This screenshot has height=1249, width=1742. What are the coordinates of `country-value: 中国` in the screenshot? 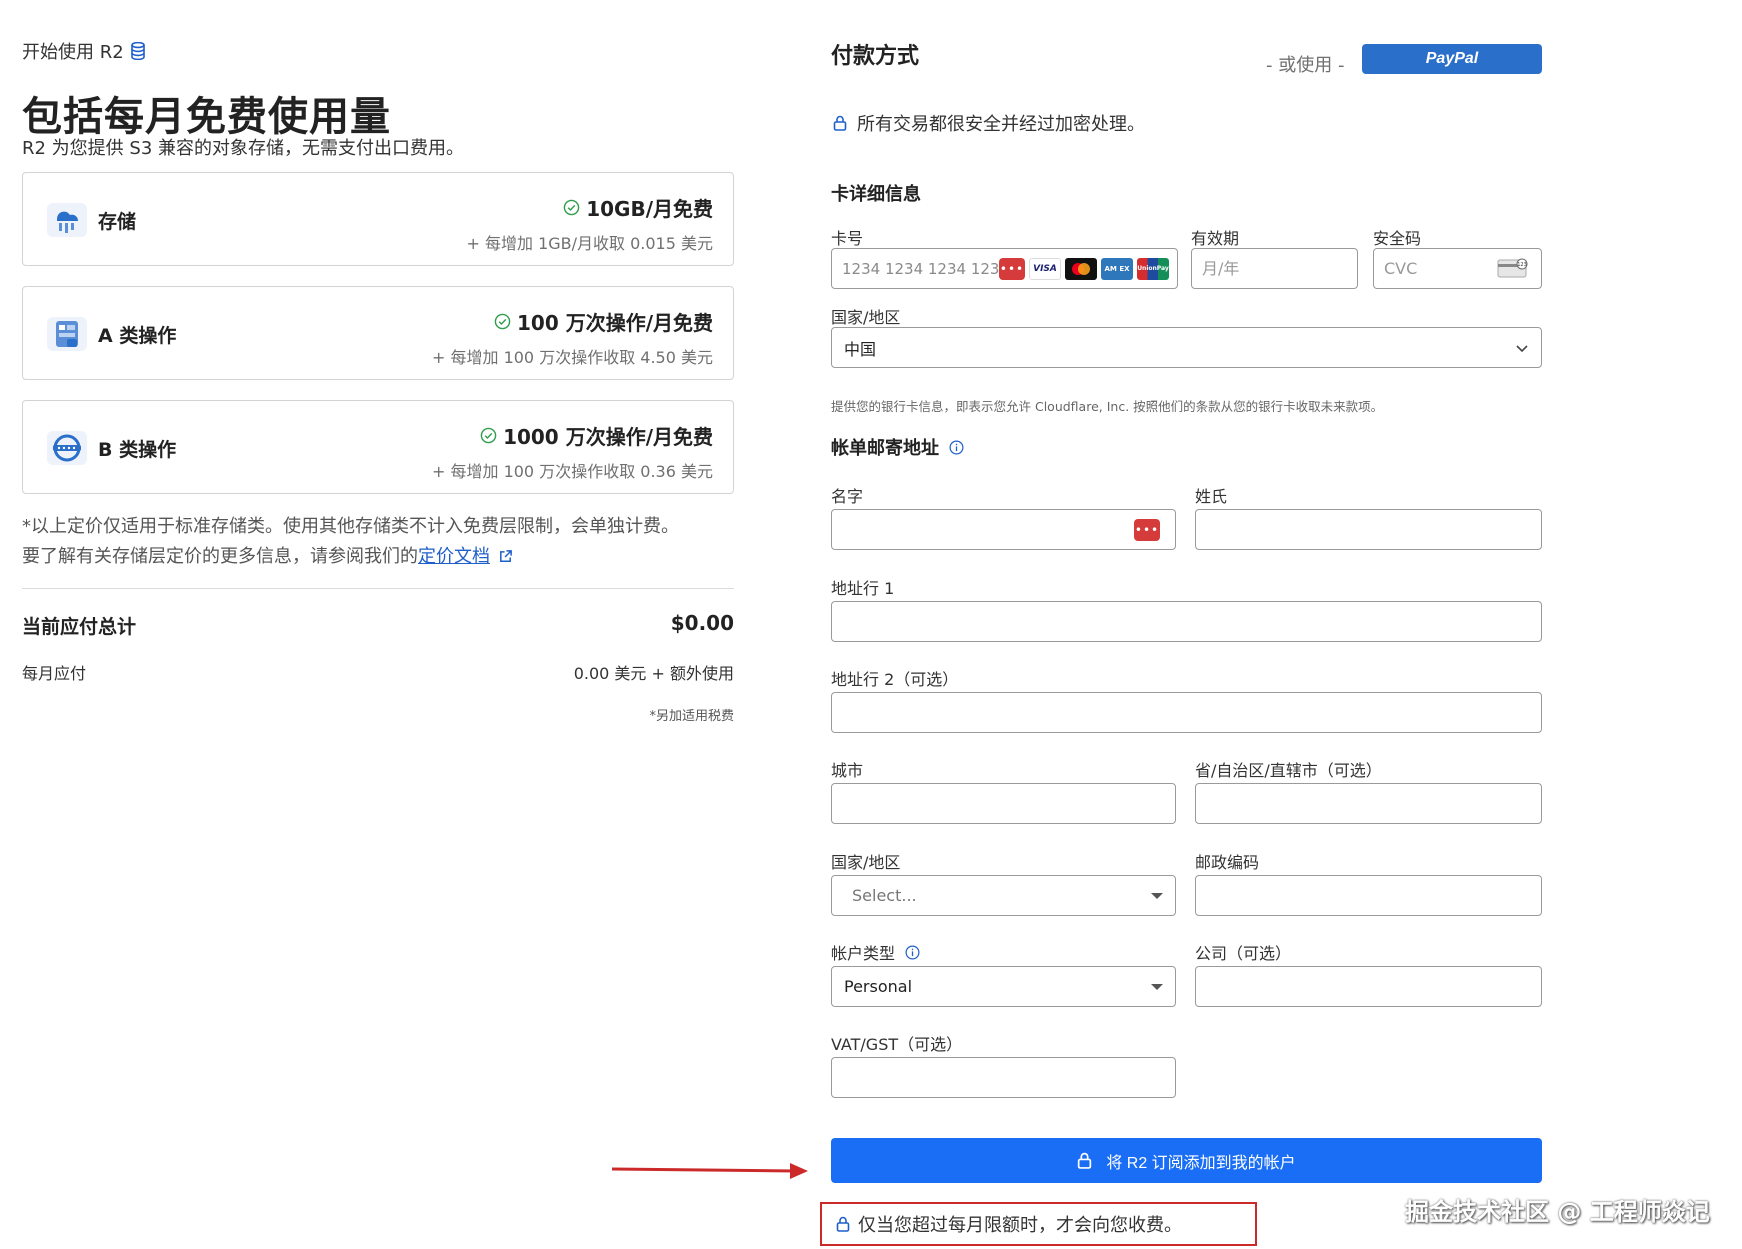 It's located at (860, 349).